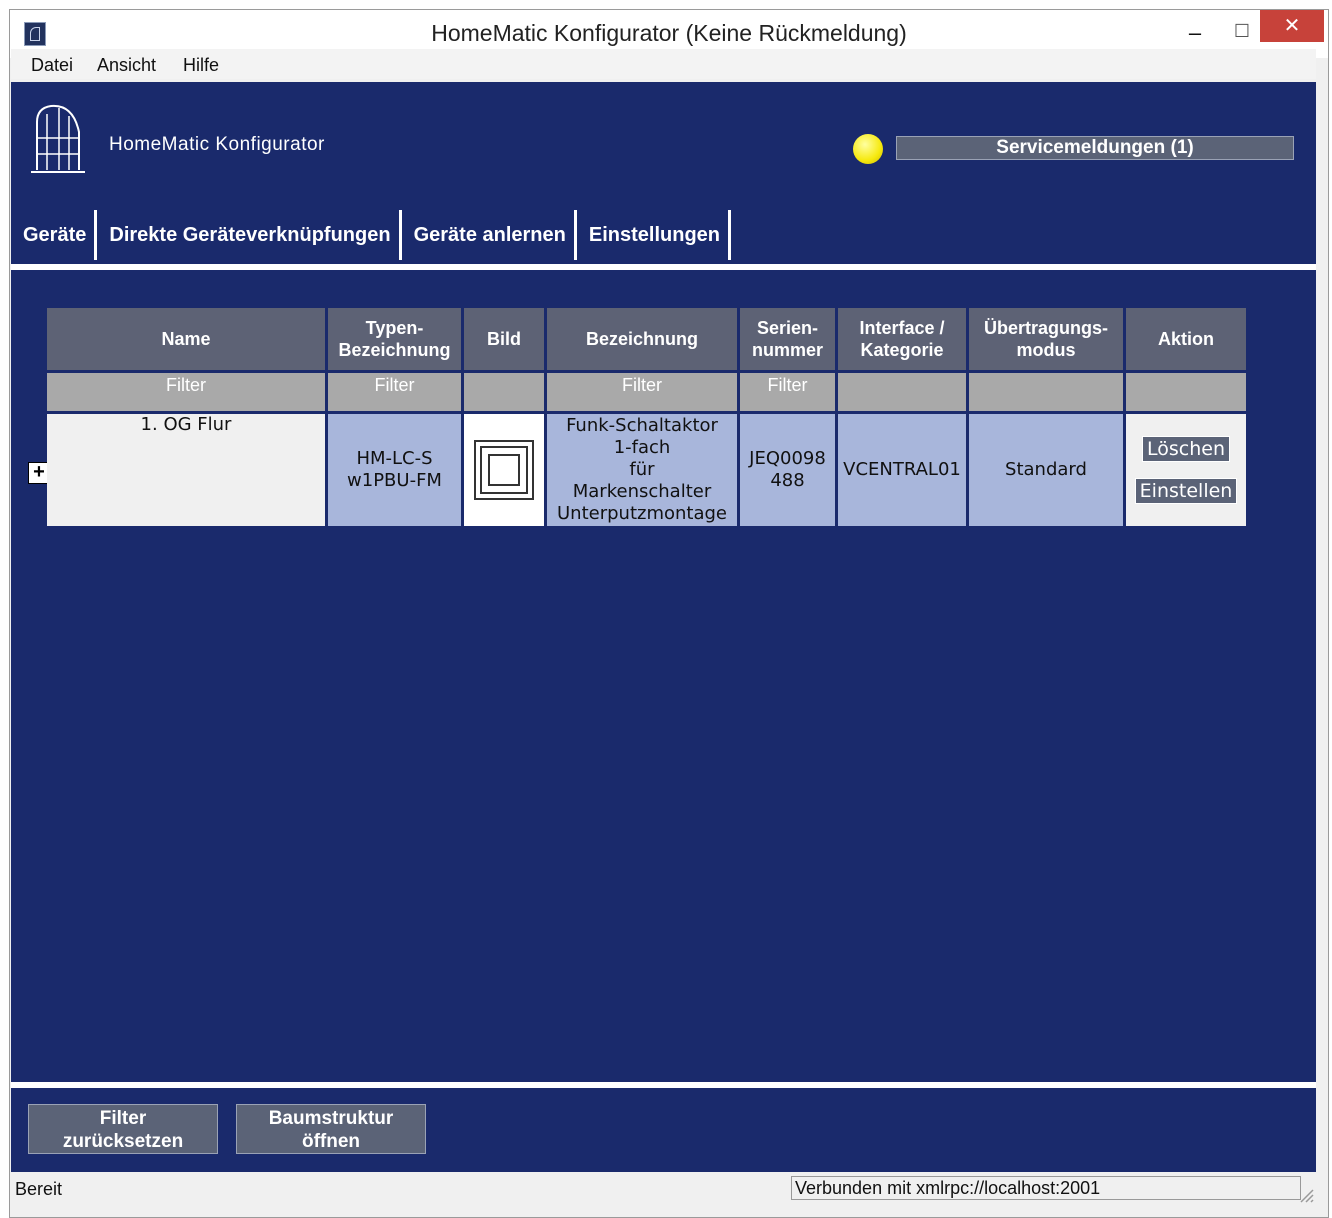 The height and width of the screenshot is (1218, 1332). What do you see at coordinates (868, 149) in the screenshot?
I see `status-led-icon` at bounding box center [868, 149].